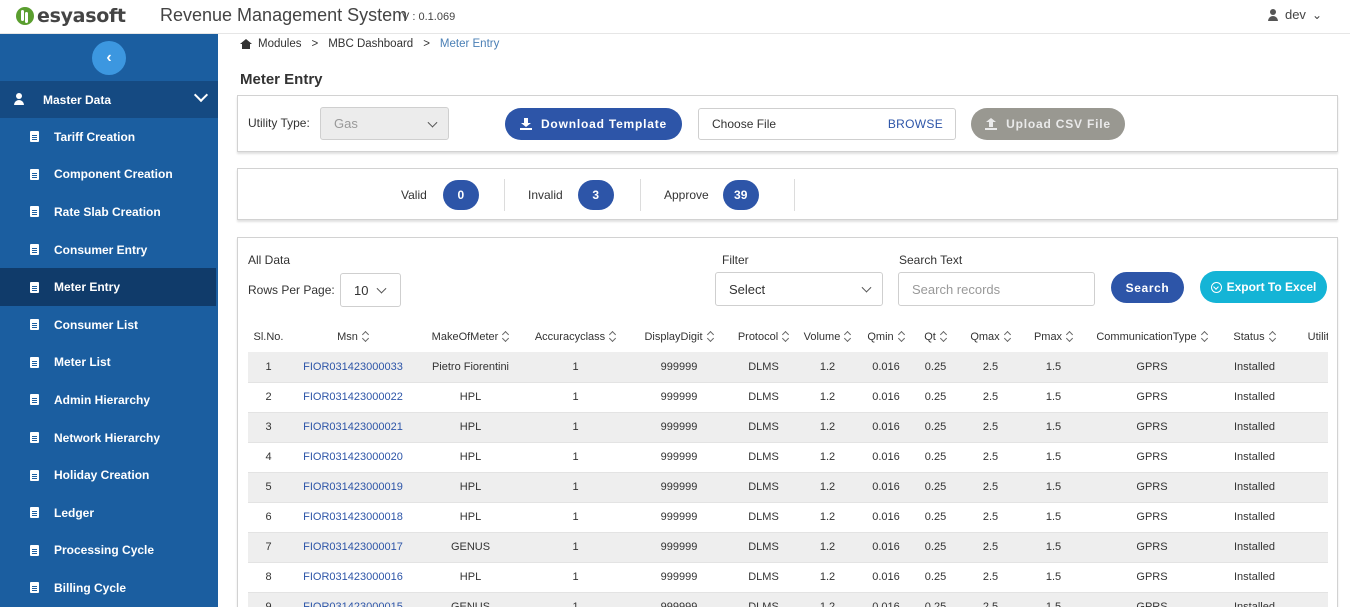 This screenshot has height=607, width=1350. Describe the element at coordinates (353, 367) in the screenshot. I see `msn-link: FIOR031423000033` at that location.